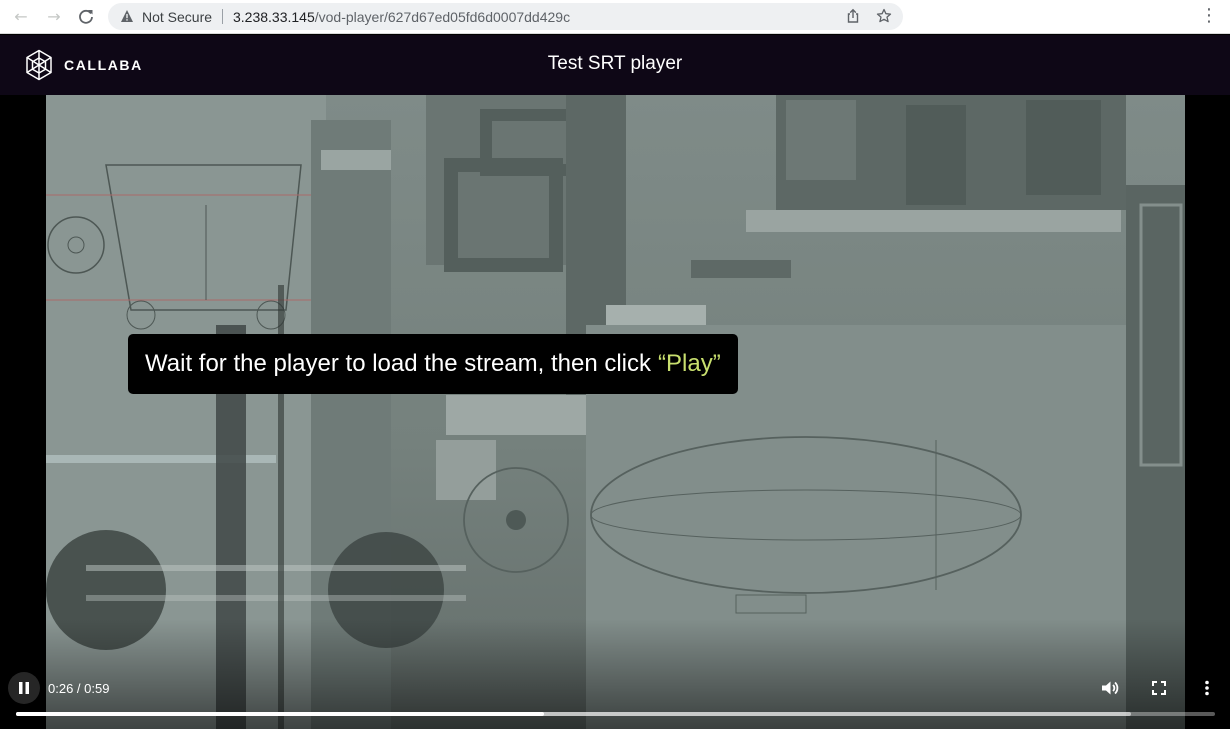  What do you see at coordinates (280, 714) in the screenshot?
I see `progress-fill` at bounding box center [280, 714].